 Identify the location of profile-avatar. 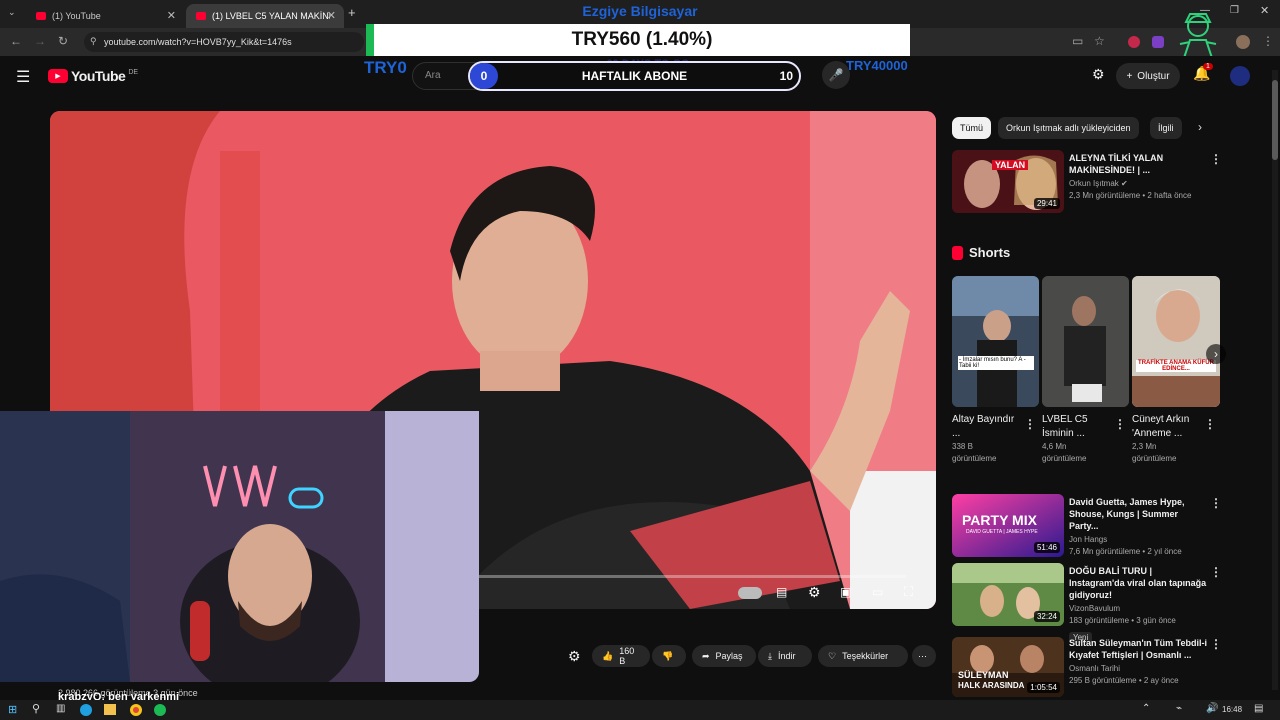
(1243, 42).